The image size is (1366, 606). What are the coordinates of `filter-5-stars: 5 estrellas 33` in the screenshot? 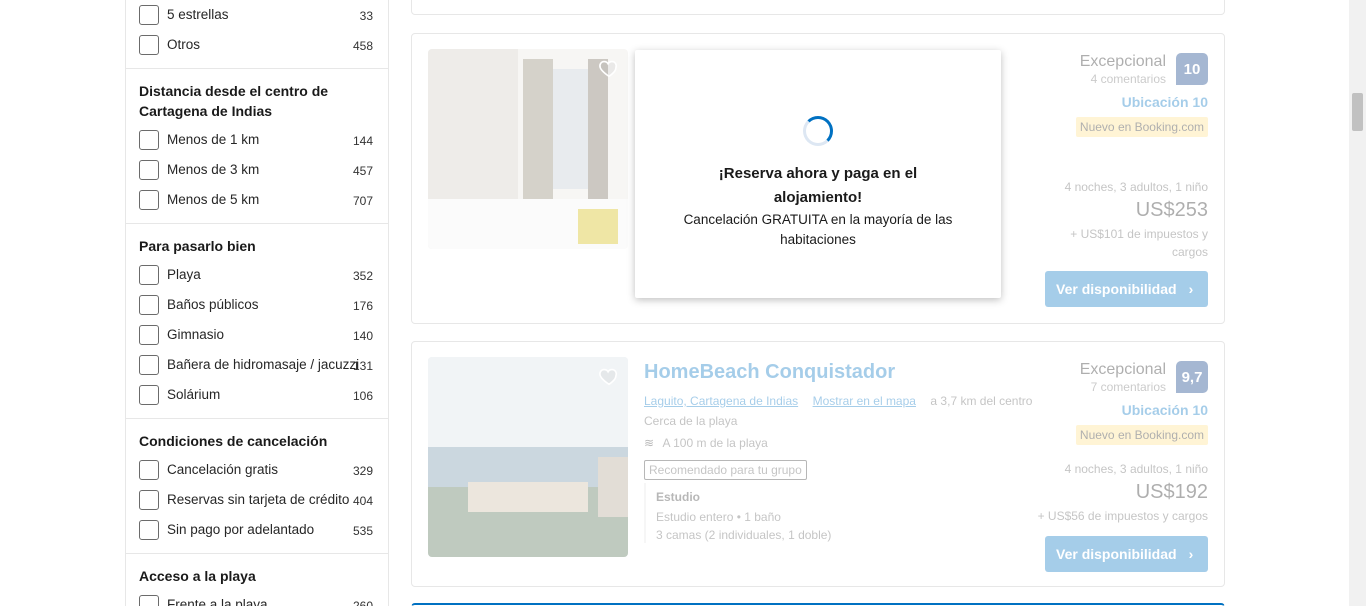 It's located at (256, 16).